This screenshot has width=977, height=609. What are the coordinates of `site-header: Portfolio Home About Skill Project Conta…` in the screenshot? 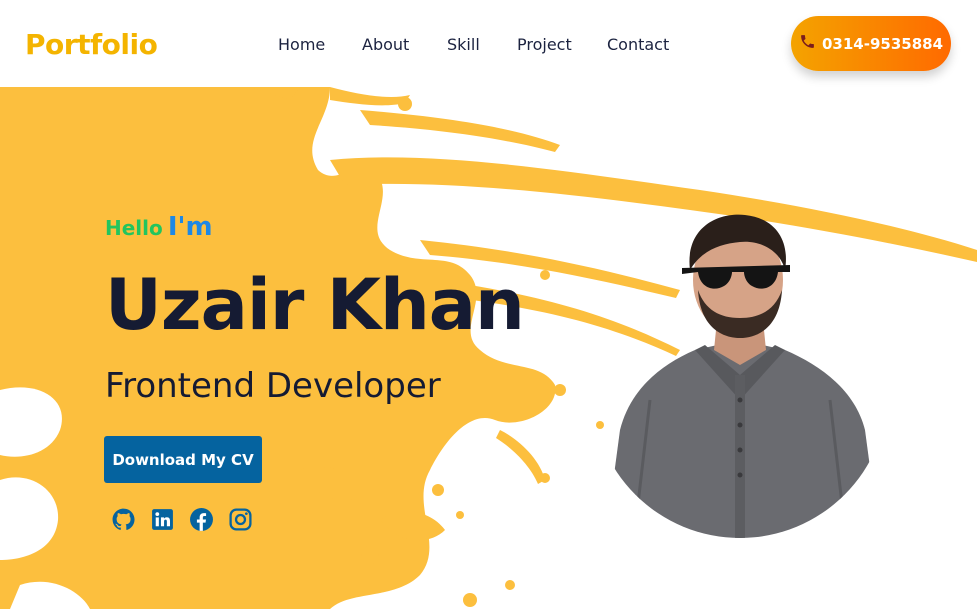 It's located at (488, 43).